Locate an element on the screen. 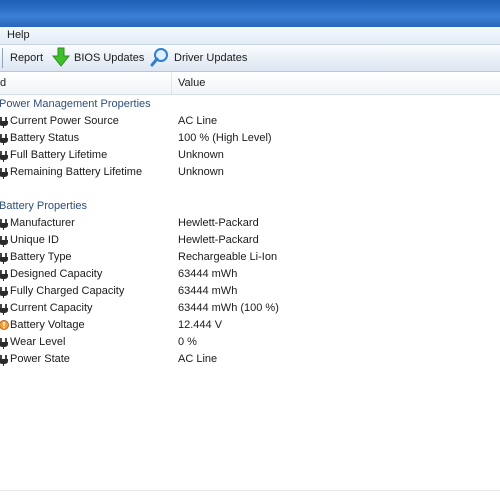 This screenshot has width=500, height=500. list-item: Battery Type Rechargeable Li-Ion is located at coordinates (250, 257).